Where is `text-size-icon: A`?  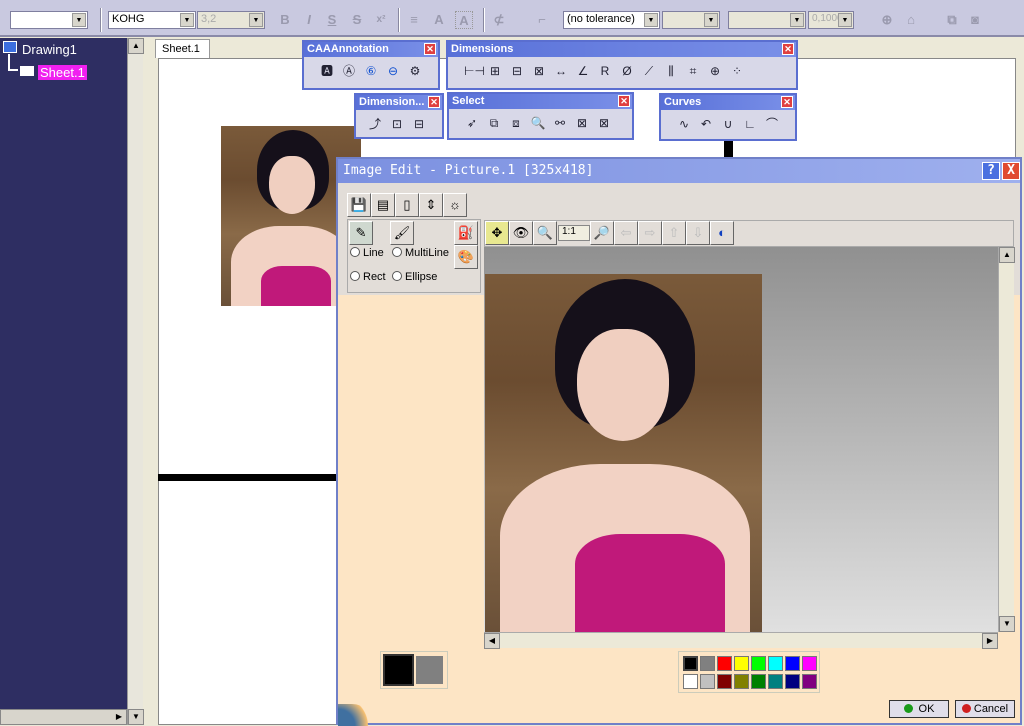 text-size-icon: A is located at coordinates (439, 20).